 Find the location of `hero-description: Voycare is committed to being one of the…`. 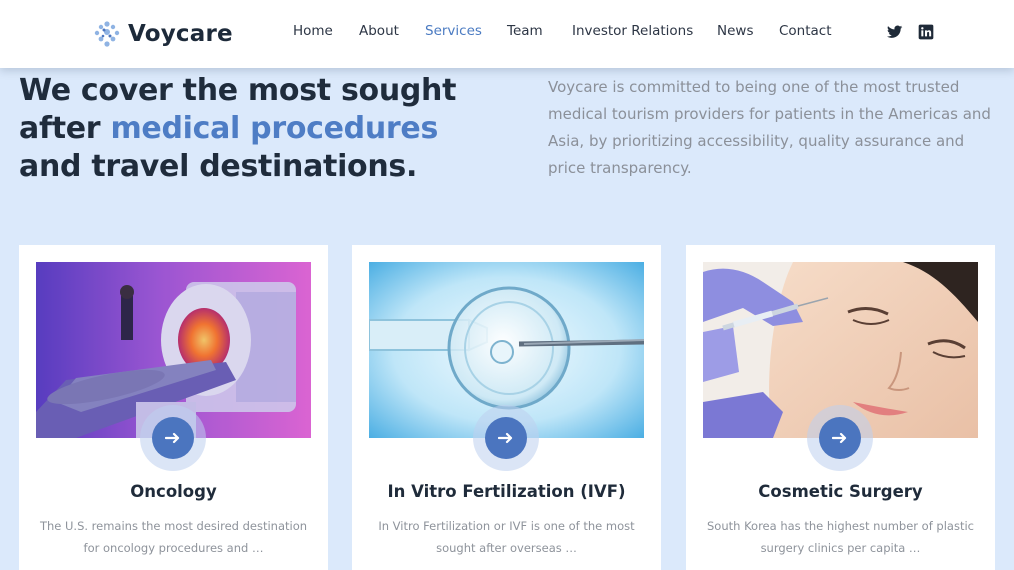

hero-description: Voycare is committed to being one of the… is located at coordinates (769, 127).